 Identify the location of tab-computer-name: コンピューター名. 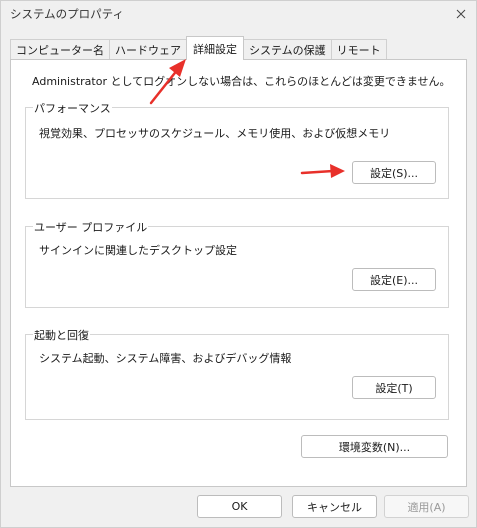
(60, 49).